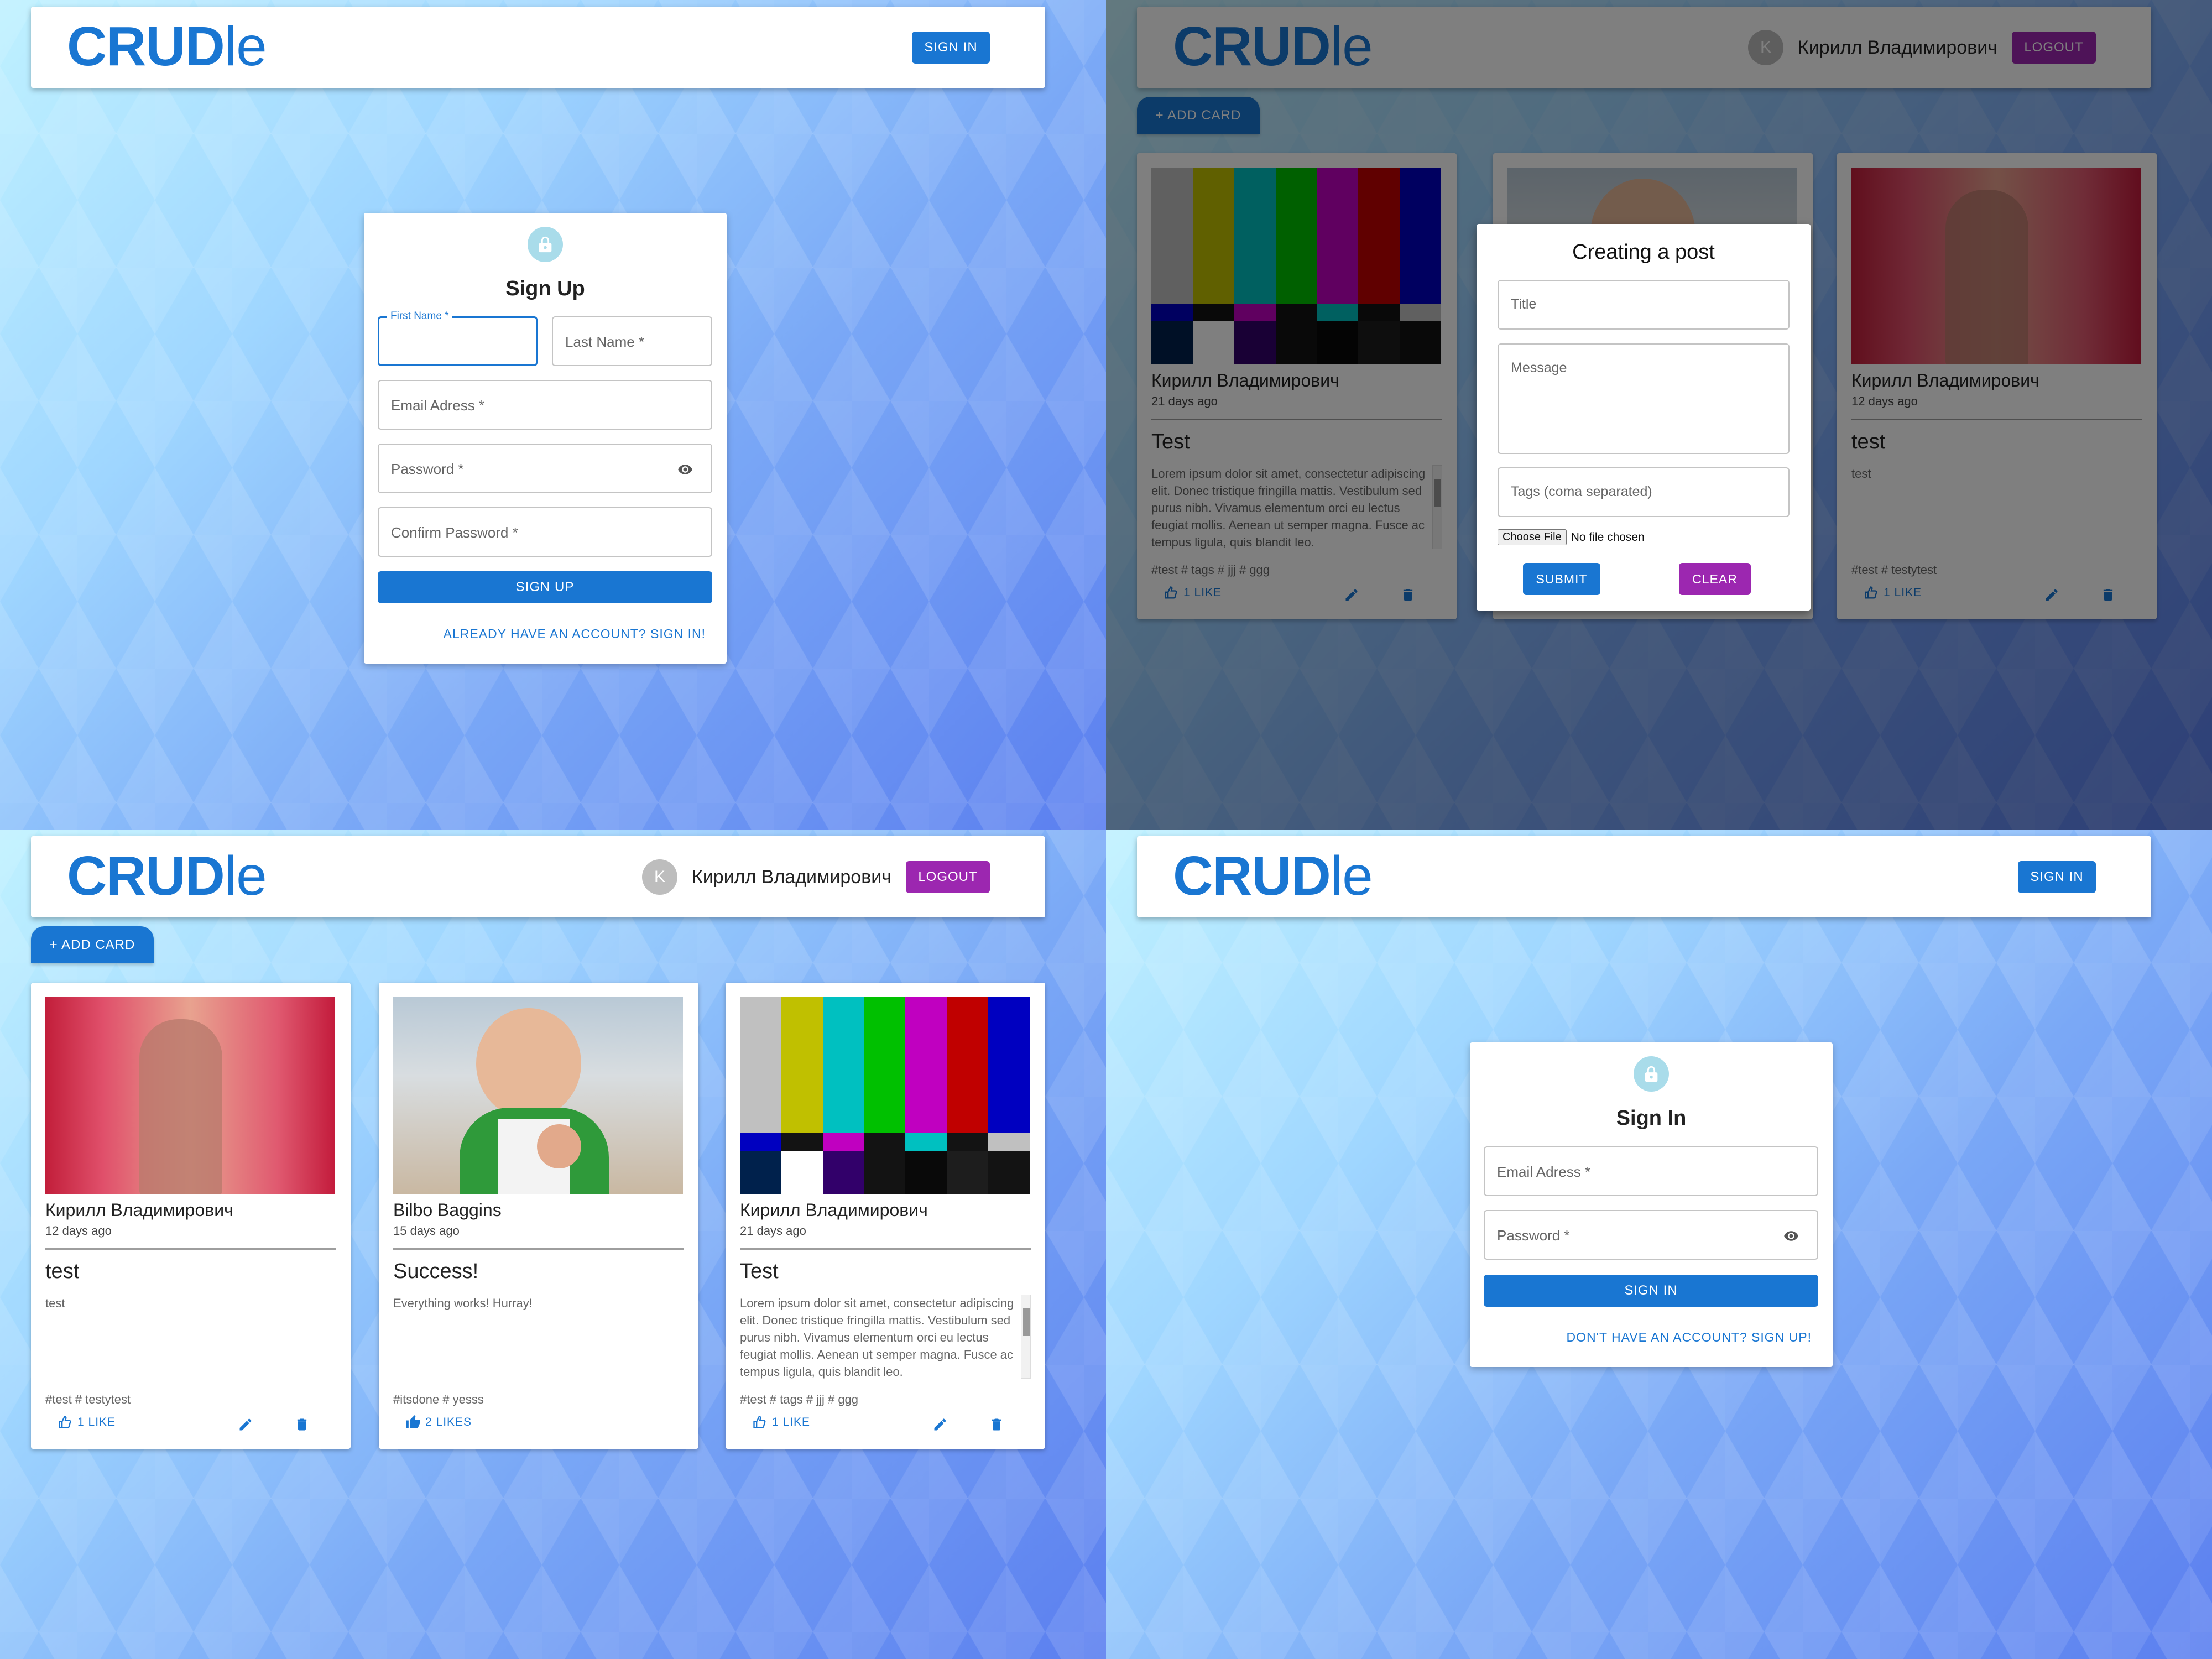 This screenshot has width=2212, height=1659. Describe the element at coordinates (458, 338) in the screenshot. I see `first-name-field: First Name *` at that location.